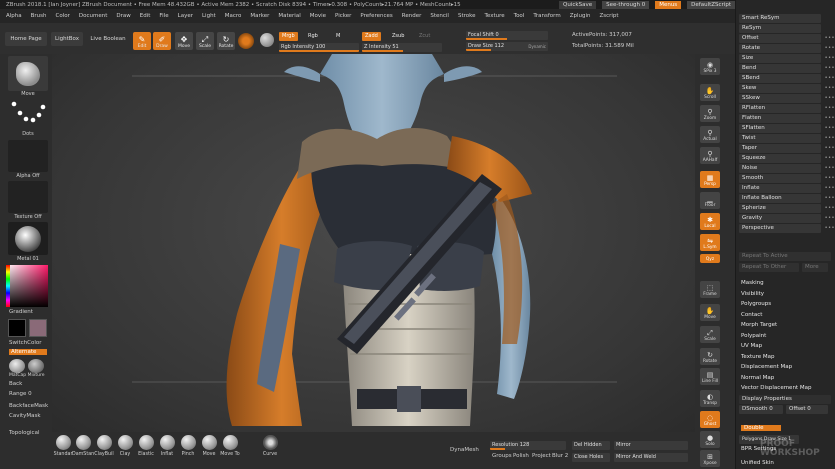 This screenshot has width=835, height=469. I want to click on menu-brush: Brush, so click(39, 16).